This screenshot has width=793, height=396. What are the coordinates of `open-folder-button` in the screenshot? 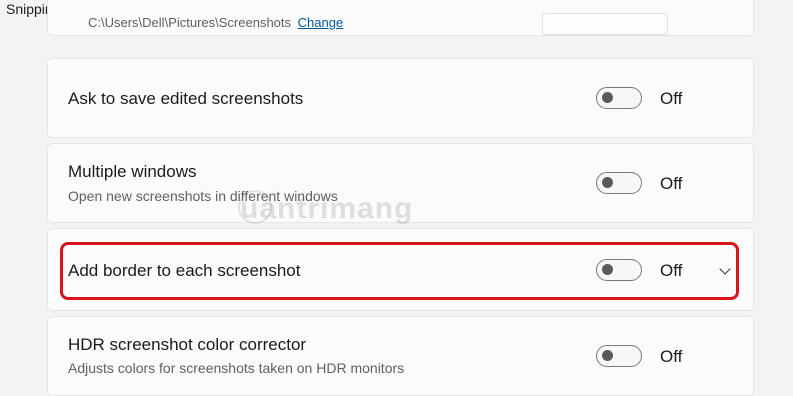 It's located at (605, 24).